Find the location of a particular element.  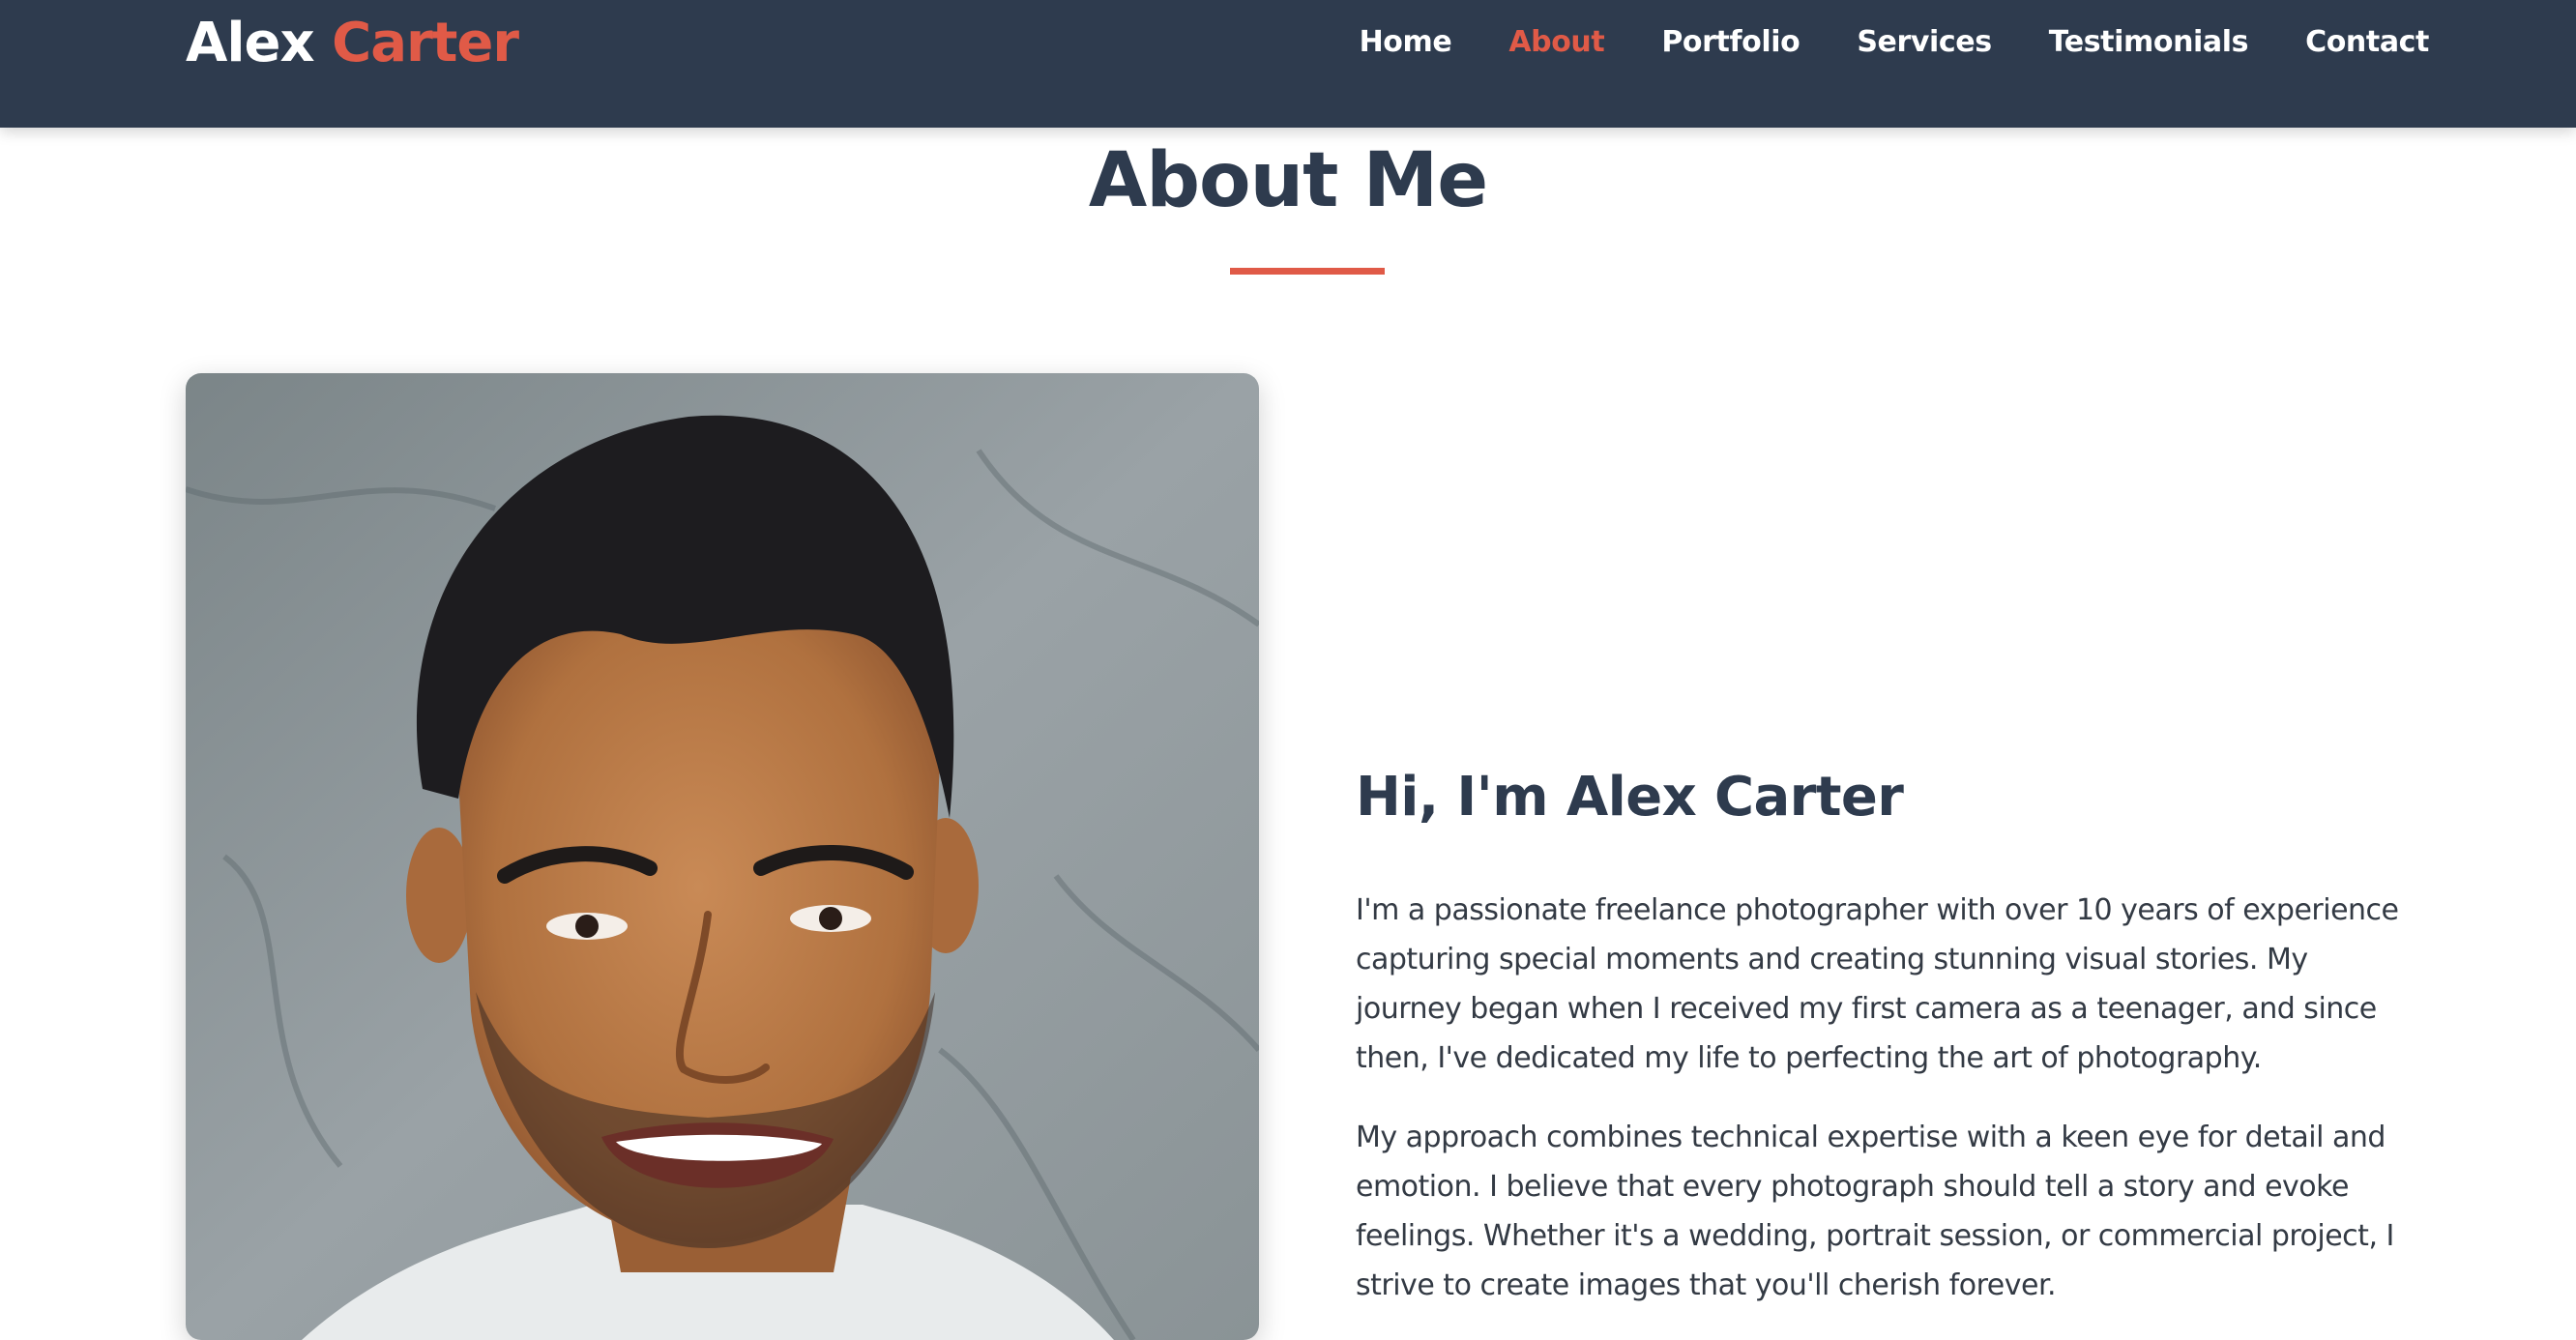

nav-link-about: About is located at coordinates (1556, 42).